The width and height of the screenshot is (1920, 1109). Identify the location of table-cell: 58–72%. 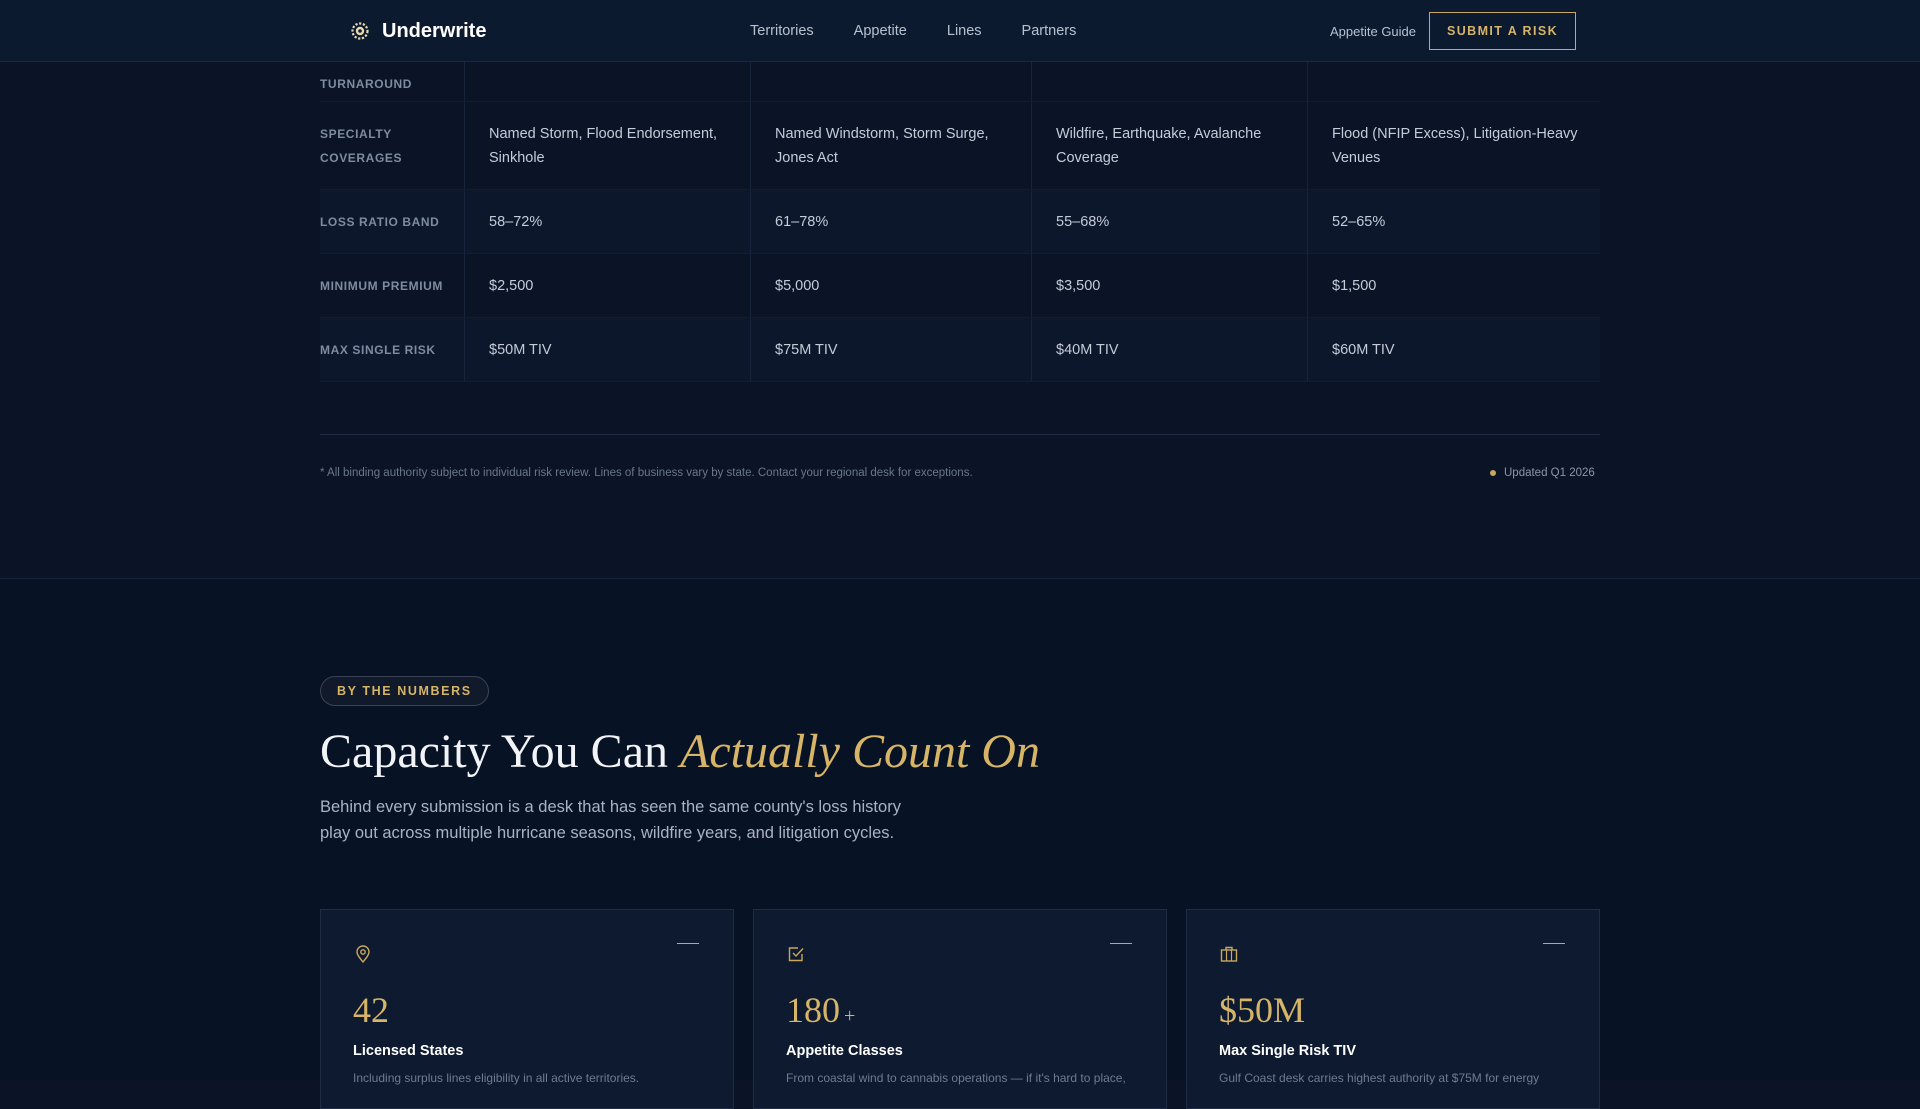
(608, 221).